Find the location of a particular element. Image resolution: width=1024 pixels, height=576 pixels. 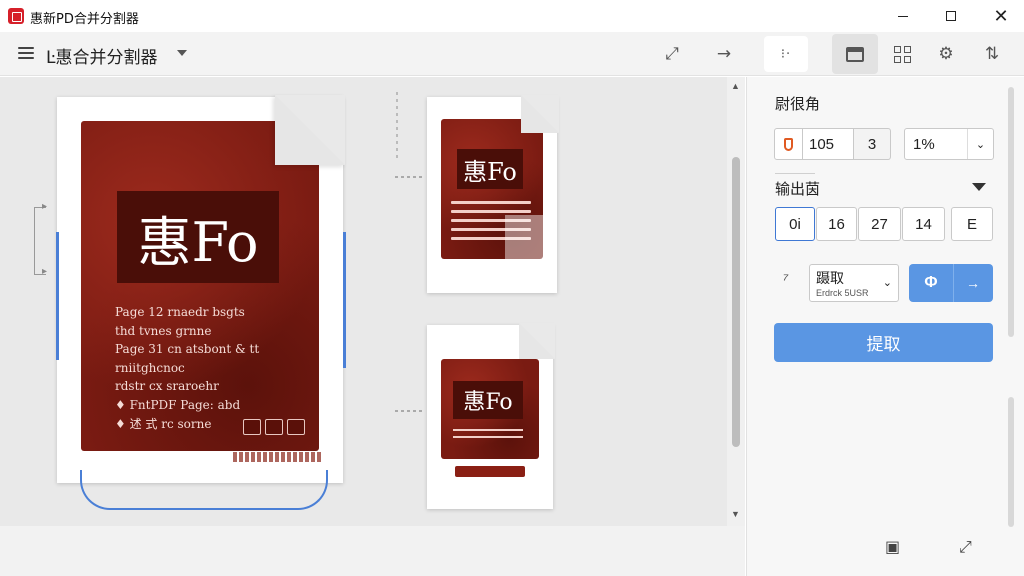

output-field: 27 is located at coordinates (879, 224).